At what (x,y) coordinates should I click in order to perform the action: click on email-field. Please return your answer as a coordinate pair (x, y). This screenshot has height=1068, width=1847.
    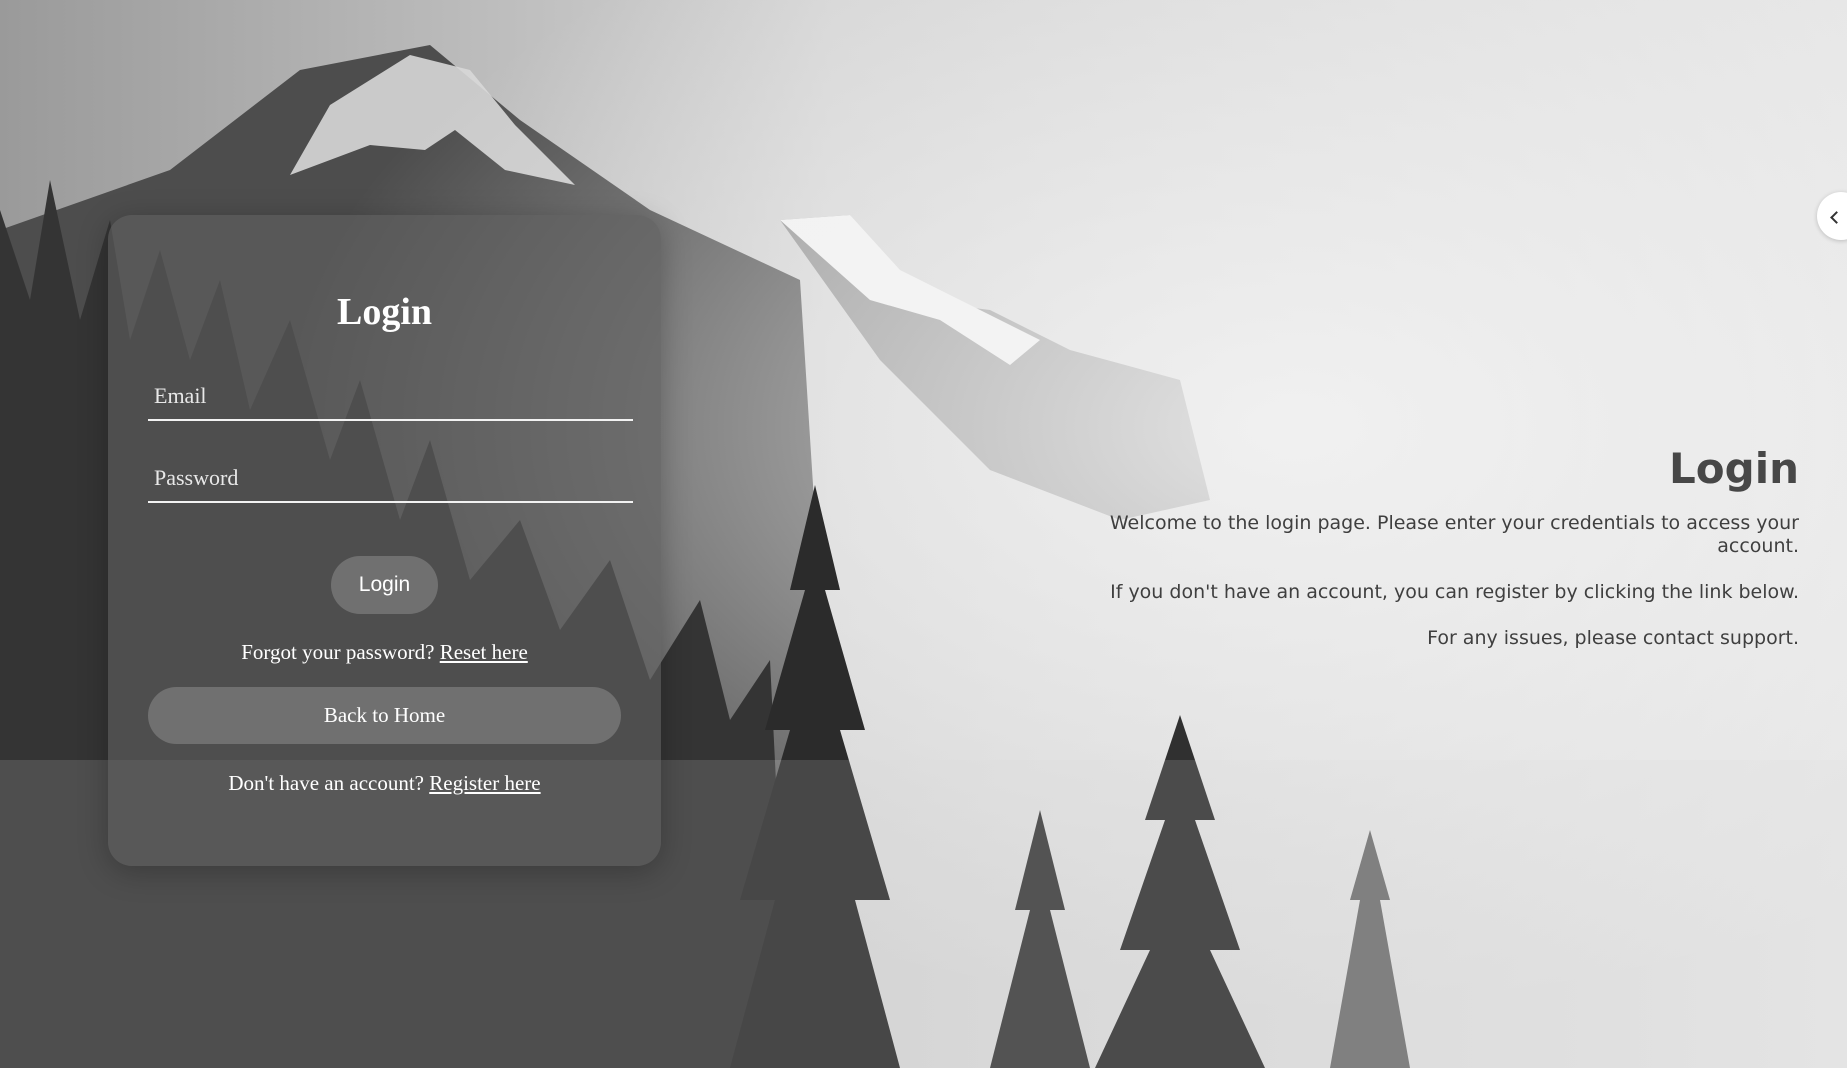
    Looking at the image, I should click on (390, 397).